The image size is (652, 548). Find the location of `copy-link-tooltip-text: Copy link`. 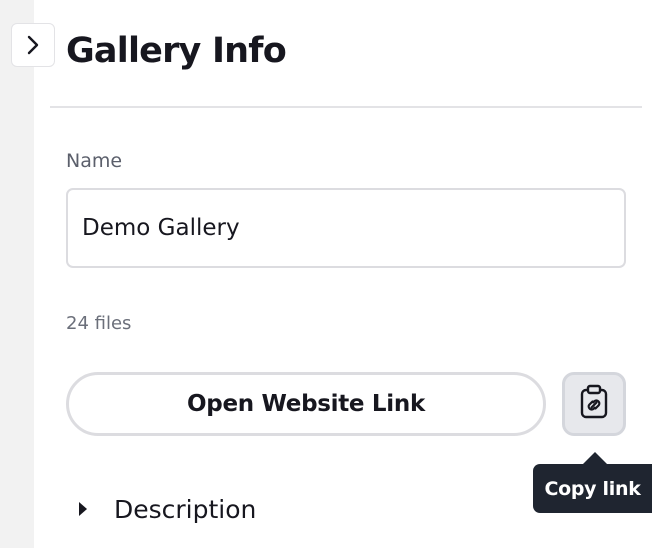

copy-link-tooltip-text: Copy link is located at coordinates (592, 488).